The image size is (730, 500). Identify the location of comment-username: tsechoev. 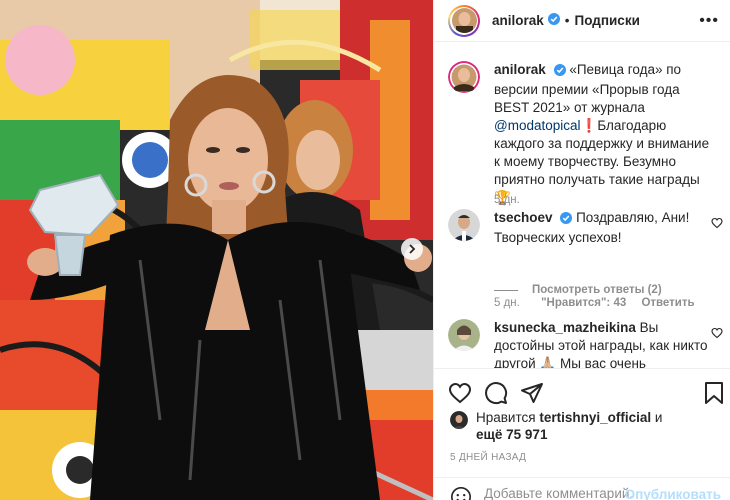
(523, 217).